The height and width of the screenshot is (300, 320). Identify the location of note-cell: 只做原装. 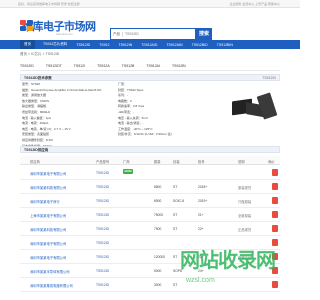
(245, 202).